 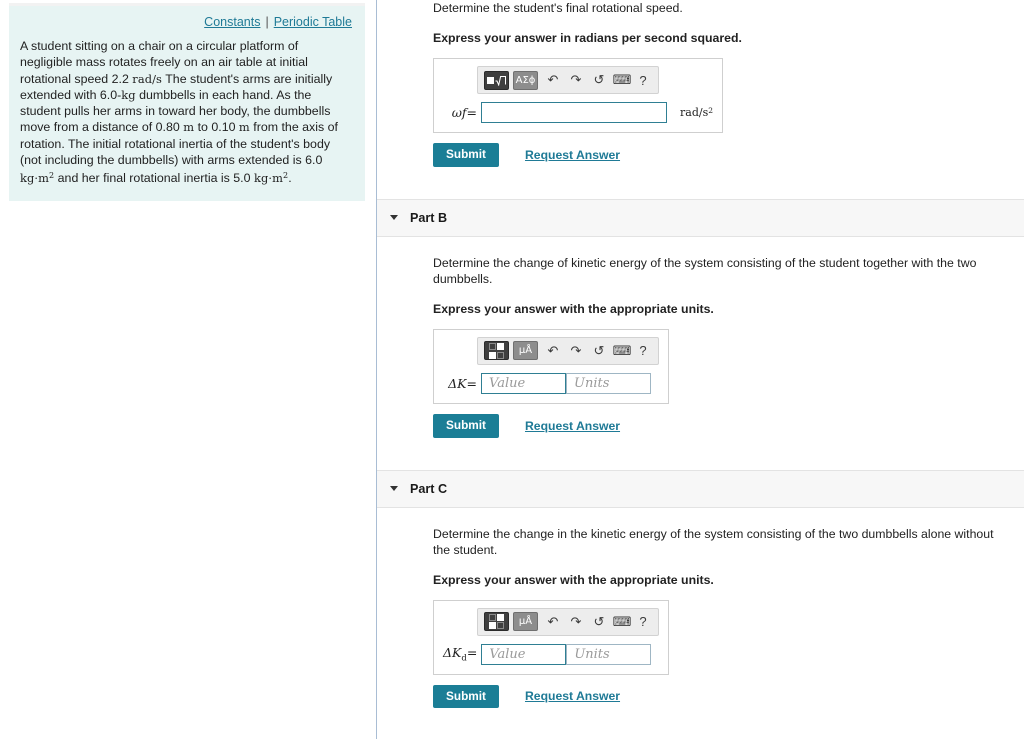 I want to click on part-label: Part B, so click(x=429, y=217).